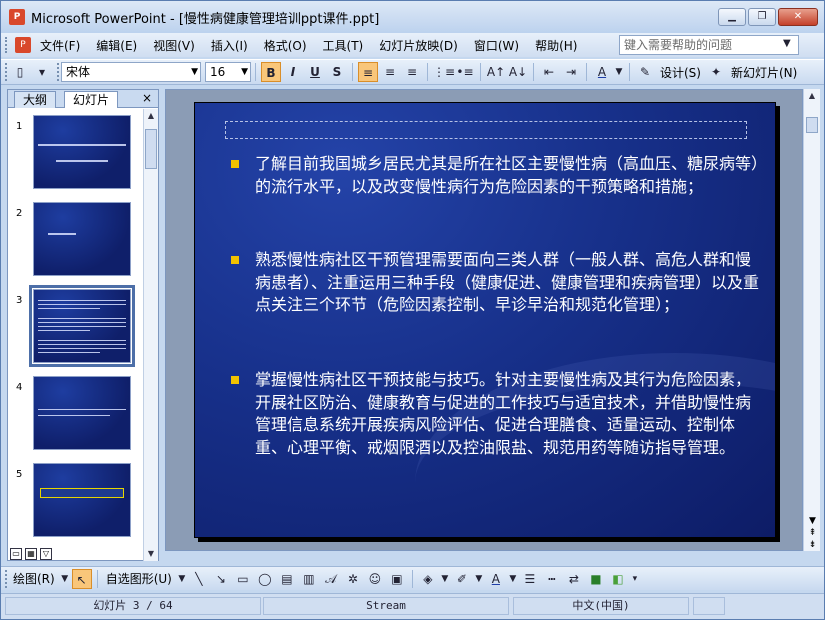 The height and width of the screenshot is (620, 825). I want to click on increase-font-icon: A↑, so click(496, 72).